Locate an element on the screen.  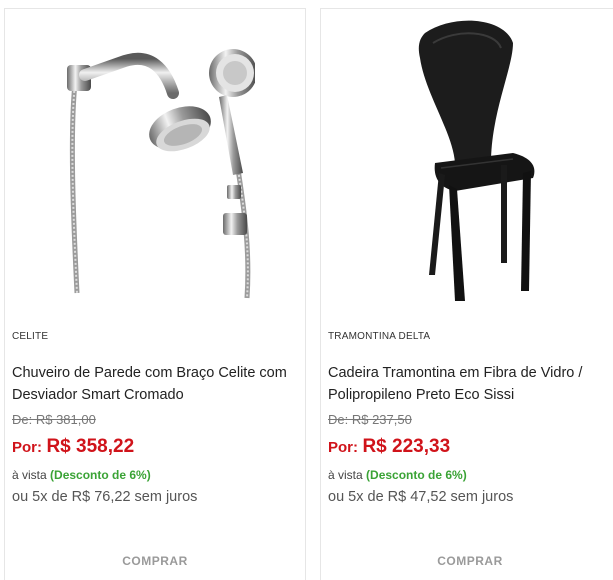
shower-image is located at coordinates (161, 174).